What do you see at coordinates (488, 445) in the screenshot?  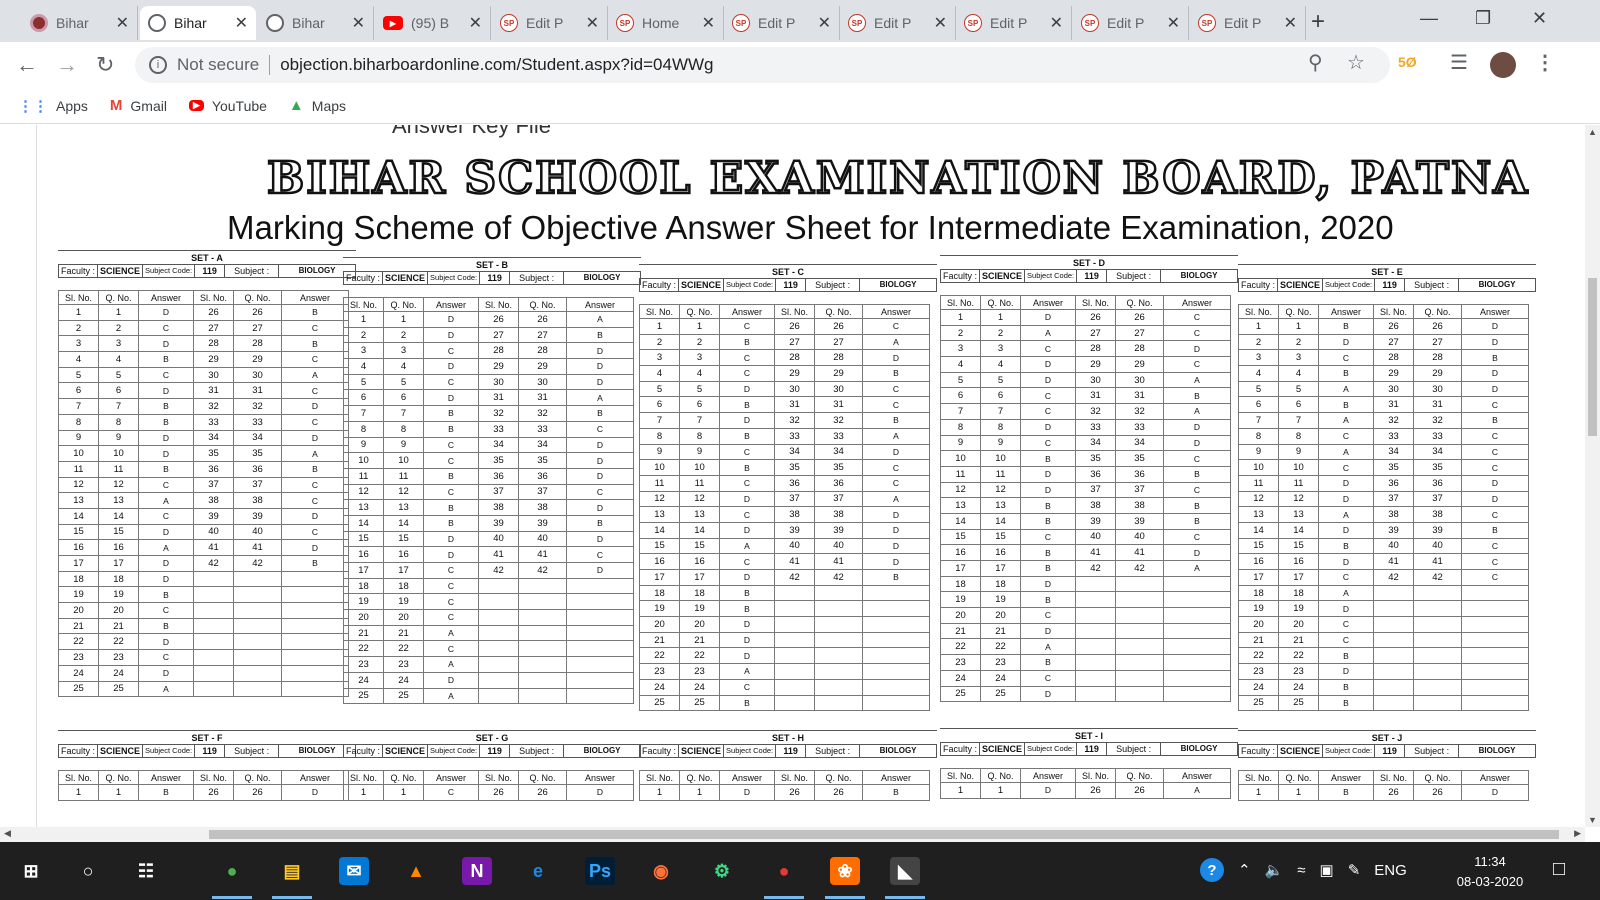 I see `table-row: 9 9 C 34 34 D` at bounding box center [488, 445].